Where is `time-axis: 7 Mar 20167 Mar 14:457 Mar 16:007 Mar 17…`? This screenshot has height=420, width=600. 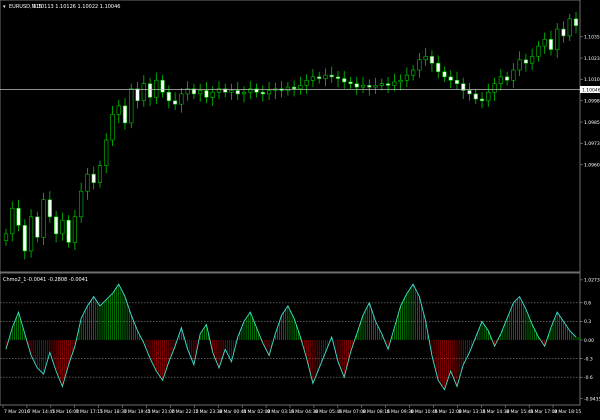 time-axis: 7 Mar 20167 Mar 14:457 Mar 16:007 Mar 17… is located at coordinates (291, 410).